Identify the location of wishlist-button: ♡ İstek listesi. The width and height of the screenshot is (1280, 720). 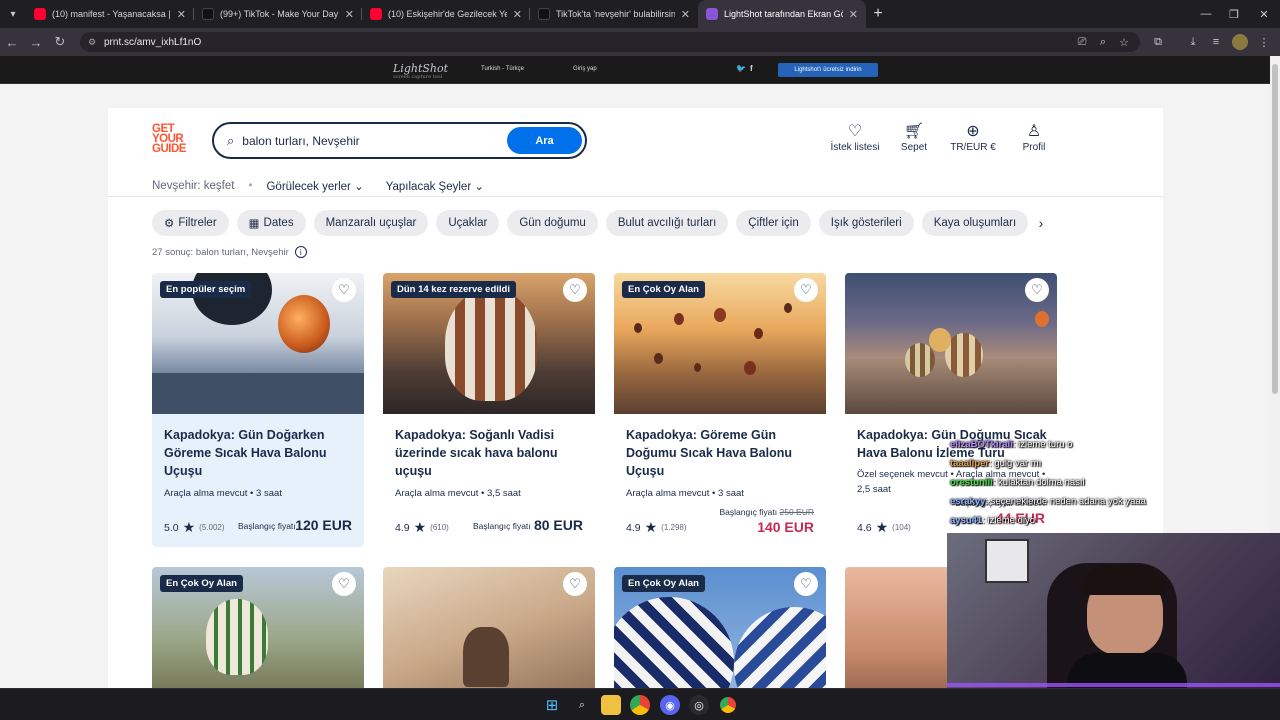
(855, 137).